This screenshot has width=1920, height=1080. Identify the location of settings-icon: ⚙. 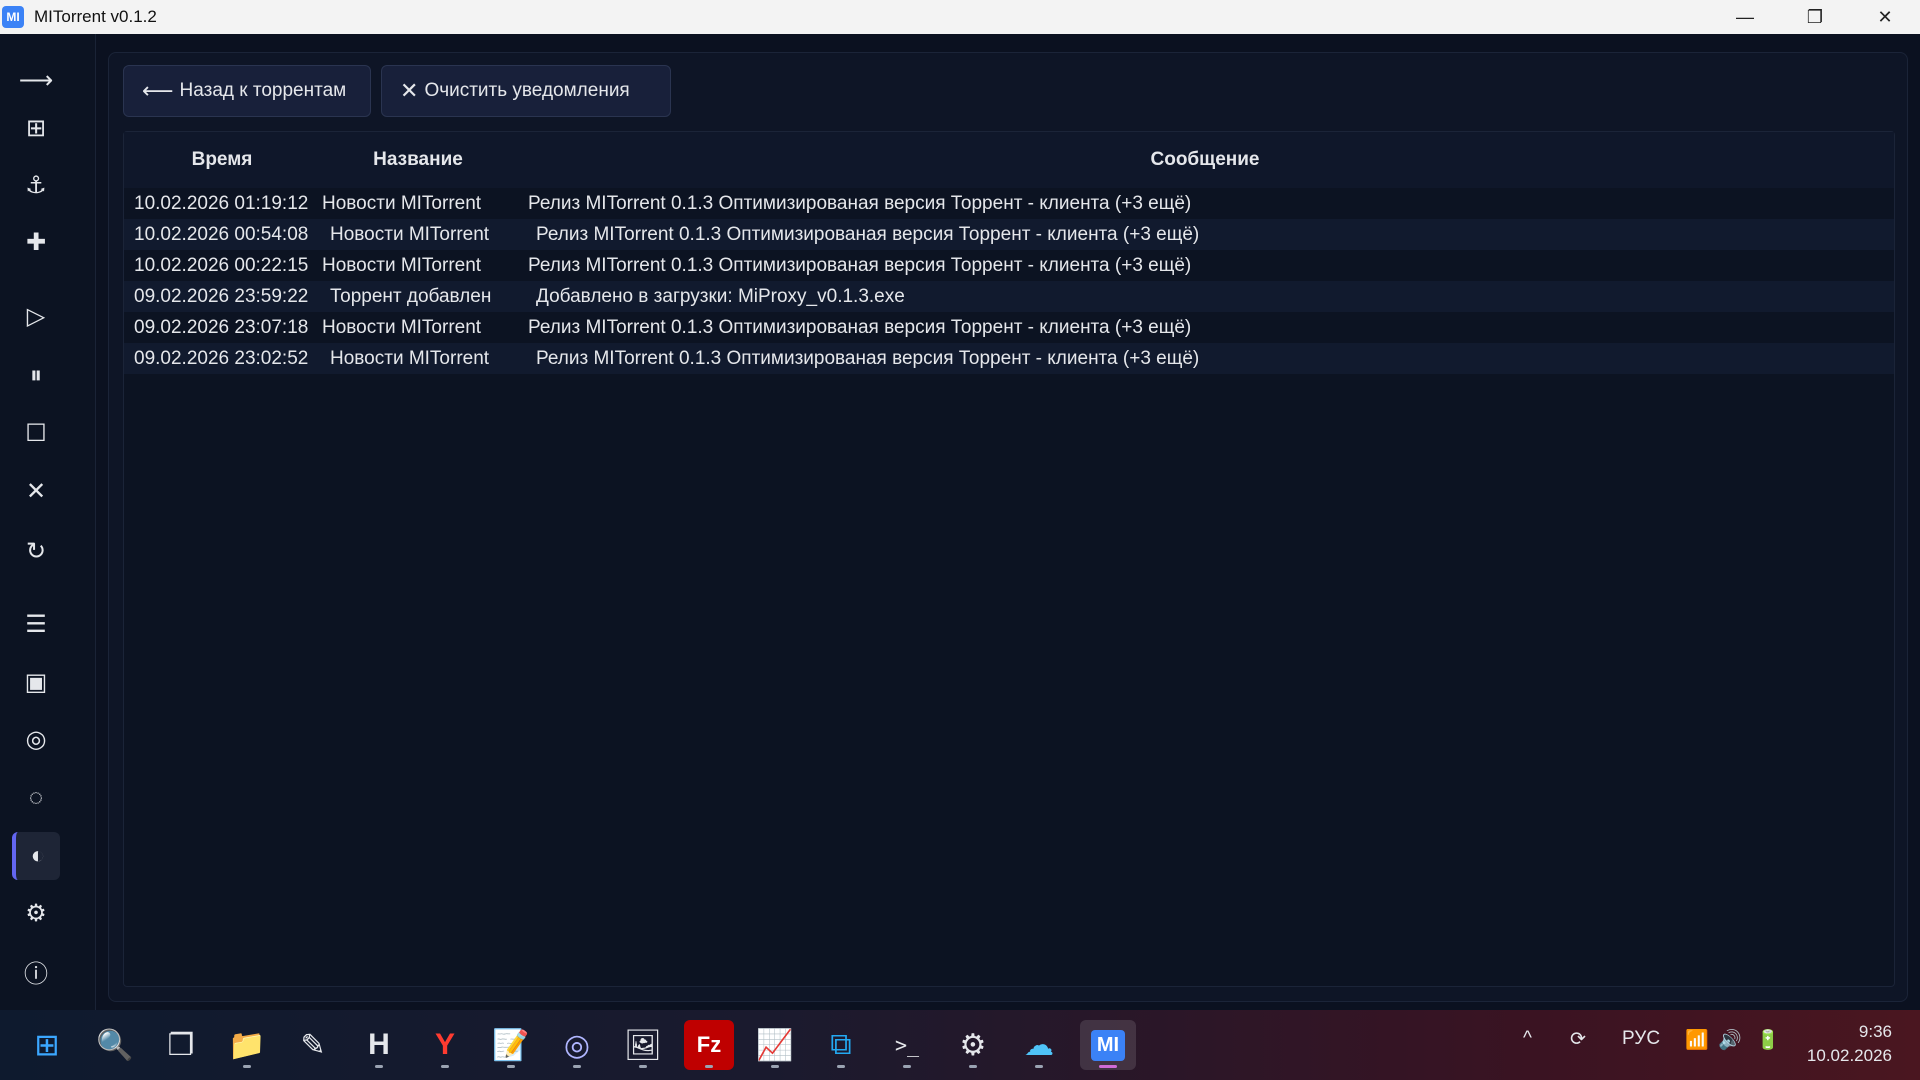
(36, 913).